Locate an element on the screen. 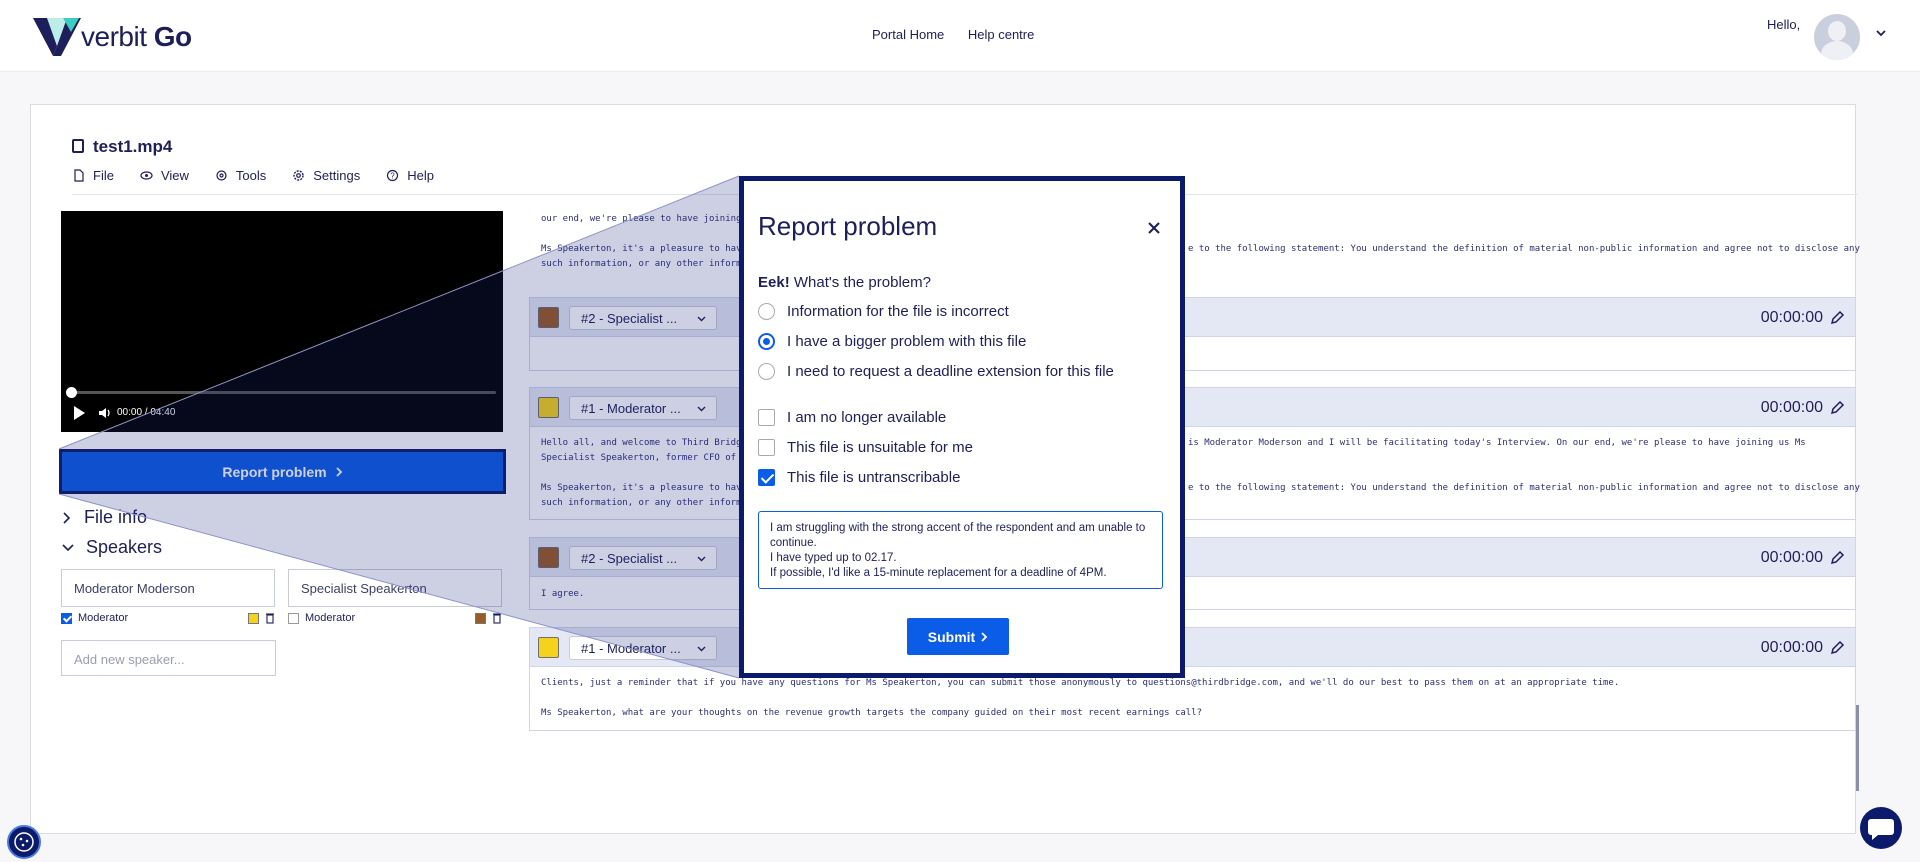 The height and width of the screenshot is (862, 1920). menu-help: ? Help is located at coordinates (410, 175).